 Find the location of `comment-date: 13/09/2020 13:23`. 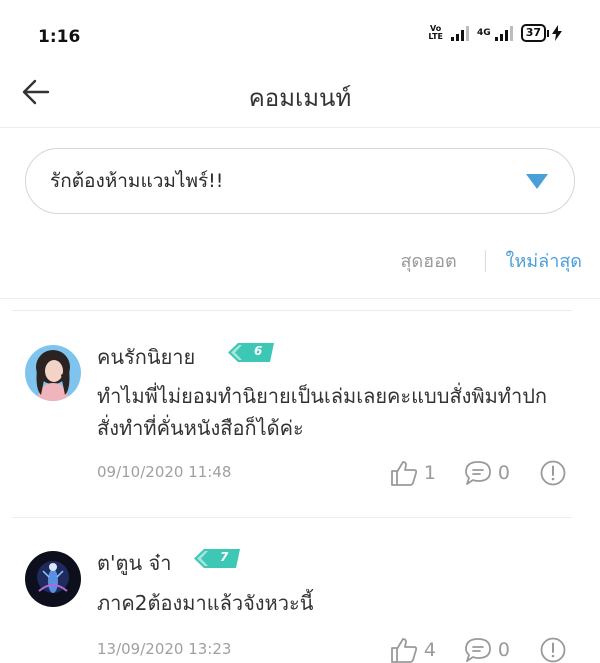

comment-date: 13/09/2020 13:23 is located at coordinates (164, 649).